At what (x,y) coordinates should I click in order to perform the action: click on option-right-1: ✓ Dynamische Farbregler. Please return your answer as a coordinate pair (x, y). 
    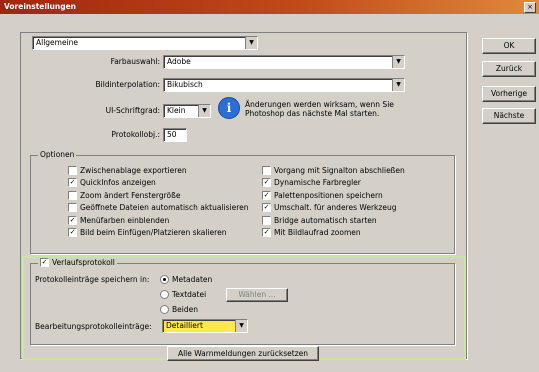
    Looking at the image, I should click on (333, 183).